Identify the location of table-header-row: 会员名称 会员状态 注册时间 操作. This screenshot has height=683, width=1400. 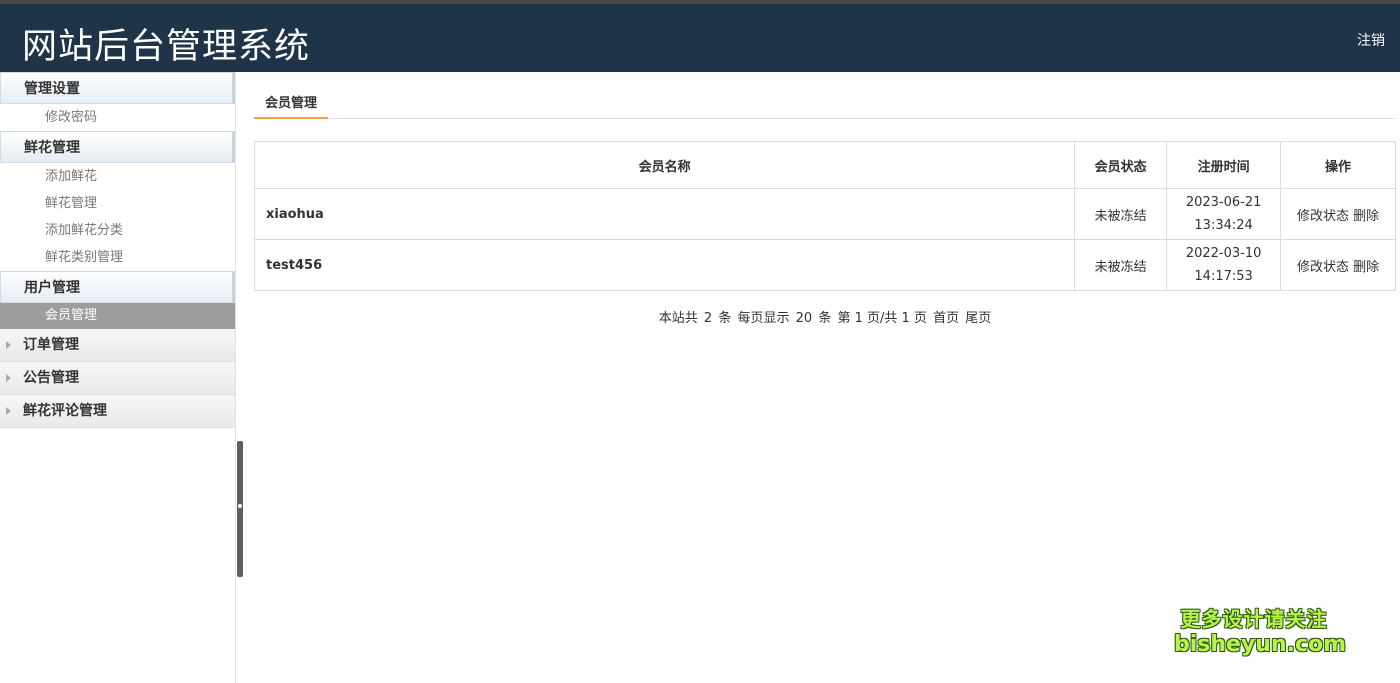
(824, 165).